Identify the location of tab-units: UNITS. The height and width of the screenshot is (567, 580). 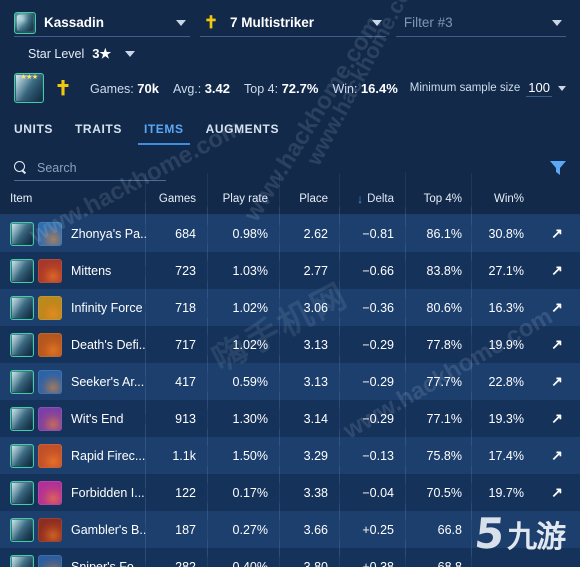
(33, 129).